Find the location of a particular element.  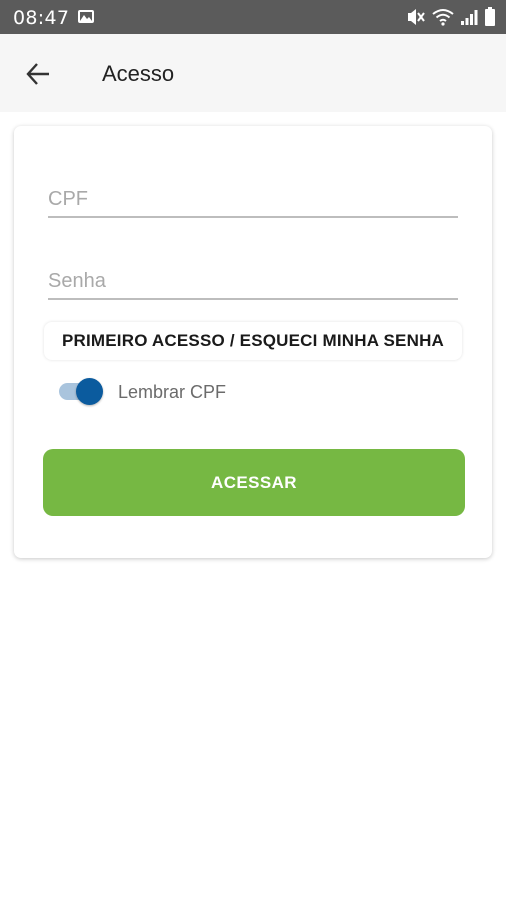

arrow-left-icon is located at coordinates (37, 74).